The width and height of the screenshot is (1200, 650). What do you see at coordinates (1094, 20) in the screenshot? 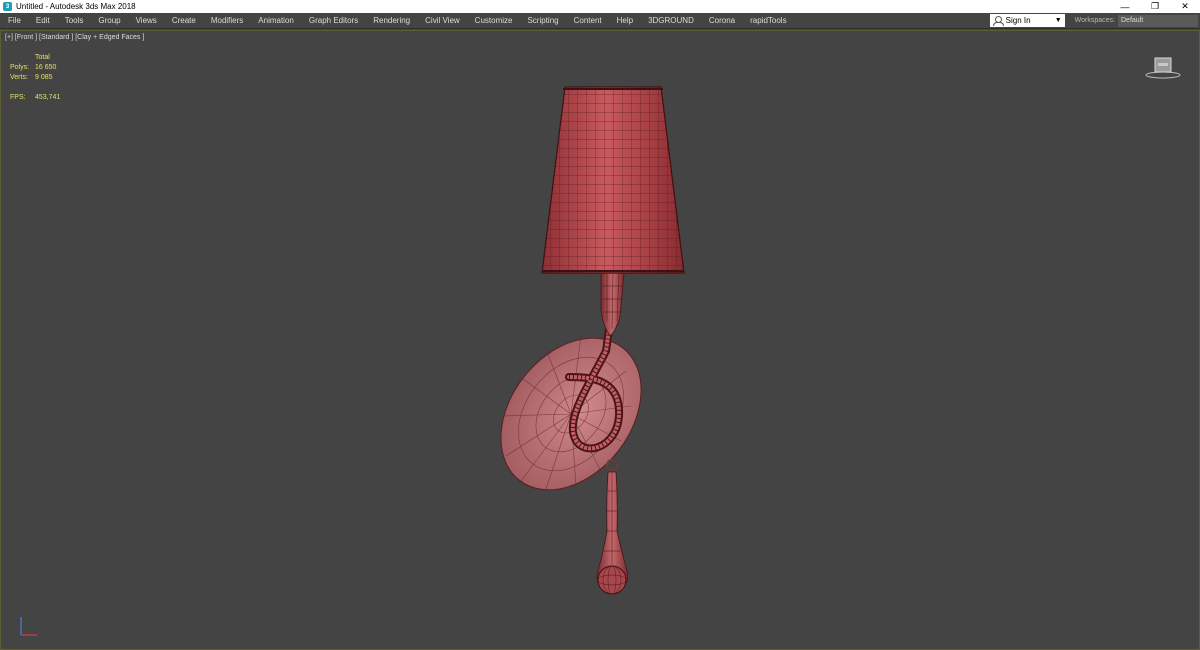
I see `workspaces-label: Workspaces:` at bounding box center [1094, 20].